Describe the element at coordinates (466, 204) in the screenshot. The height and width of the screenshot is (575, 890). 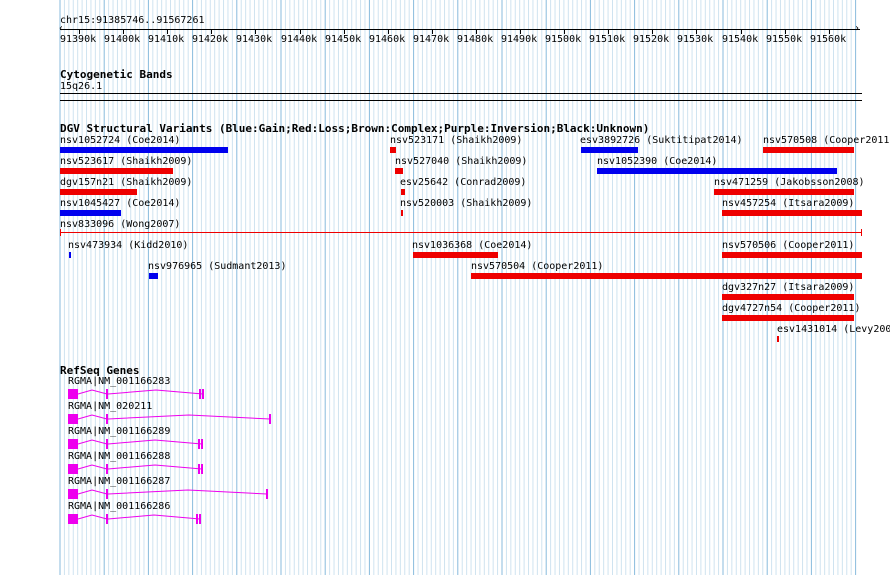
I see `dgv-variant-label: nsv520003 (Shaikh2009)` at that location.